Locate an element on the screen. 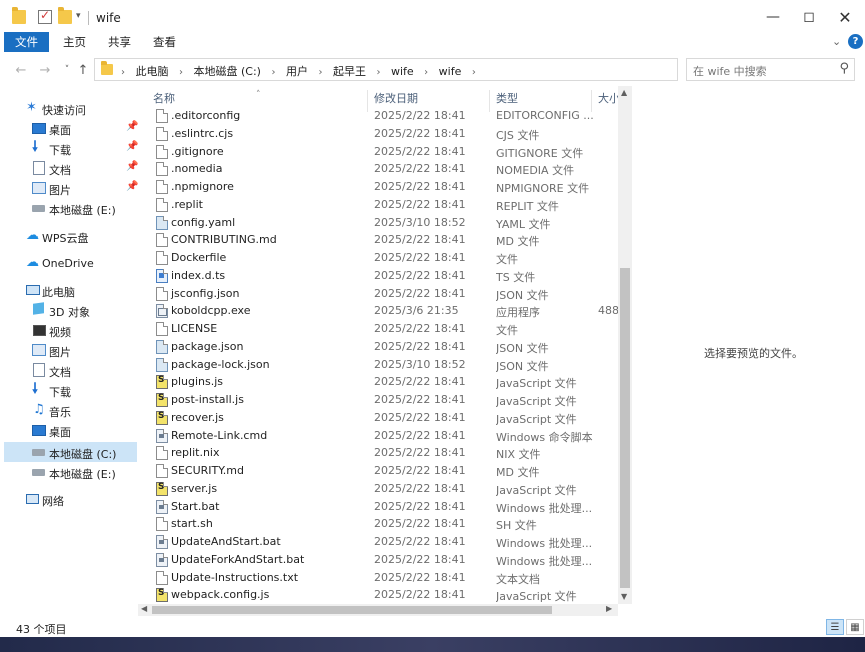 Image resolution: width=865 pixels, height=652 pixels. preview-message: 选择要预览的文件。 is located at coordinates (753, 353).